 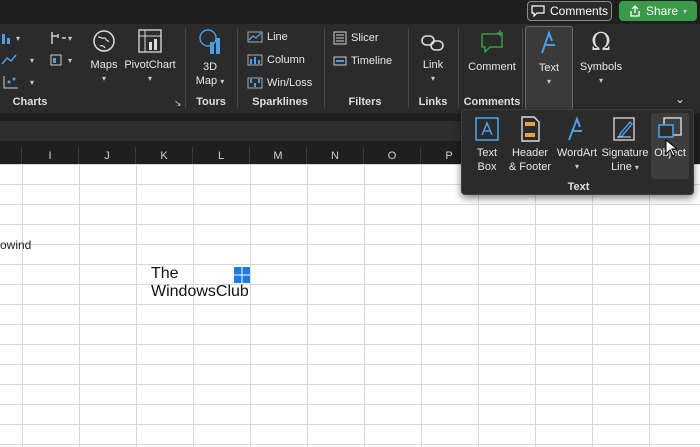 I want to click on text-box-label-1: Text, so click(x=487, y=153).